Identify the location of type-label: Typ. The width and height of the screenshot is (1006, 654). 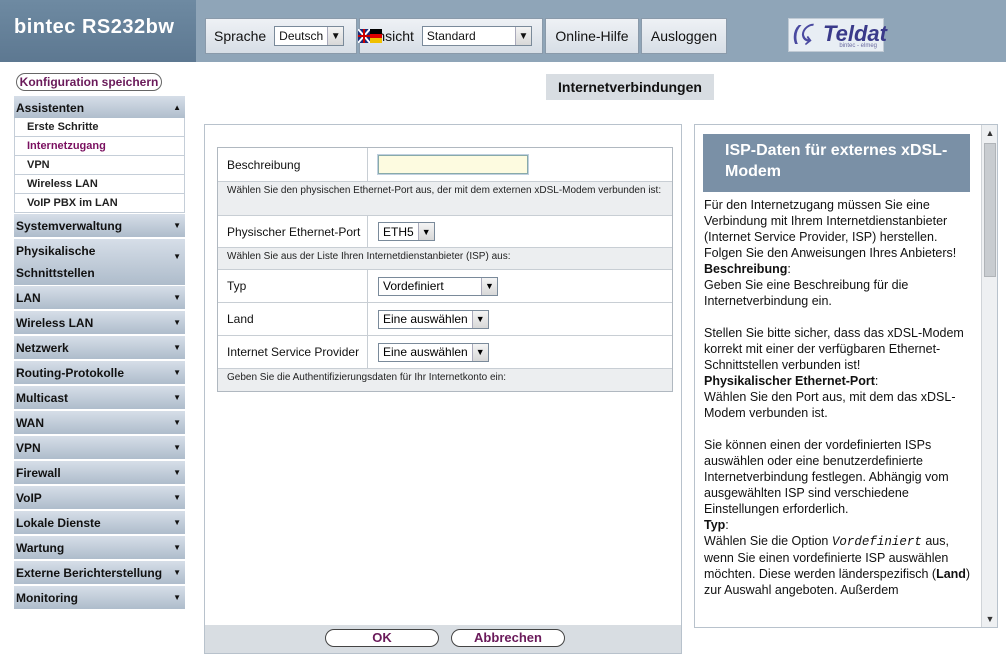
(293, 286).